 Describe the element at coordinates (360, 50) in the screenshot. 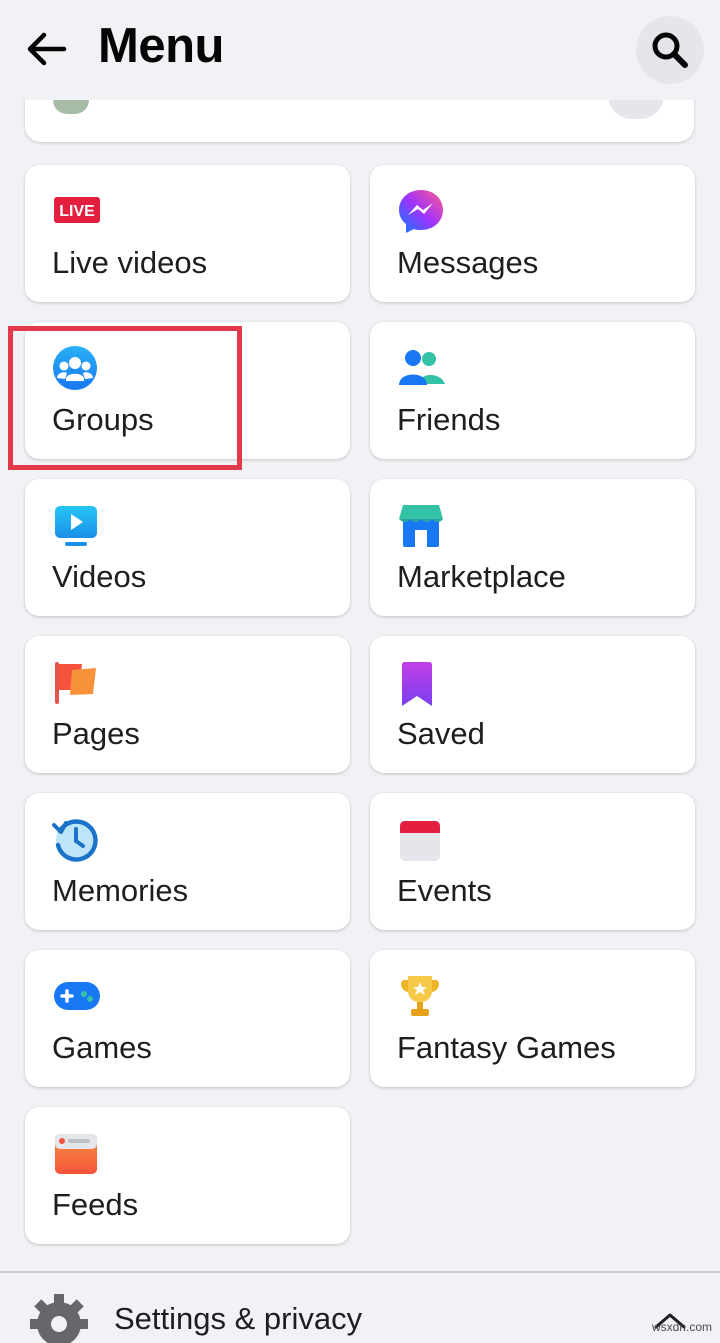

I see `header: Menu` at that location.